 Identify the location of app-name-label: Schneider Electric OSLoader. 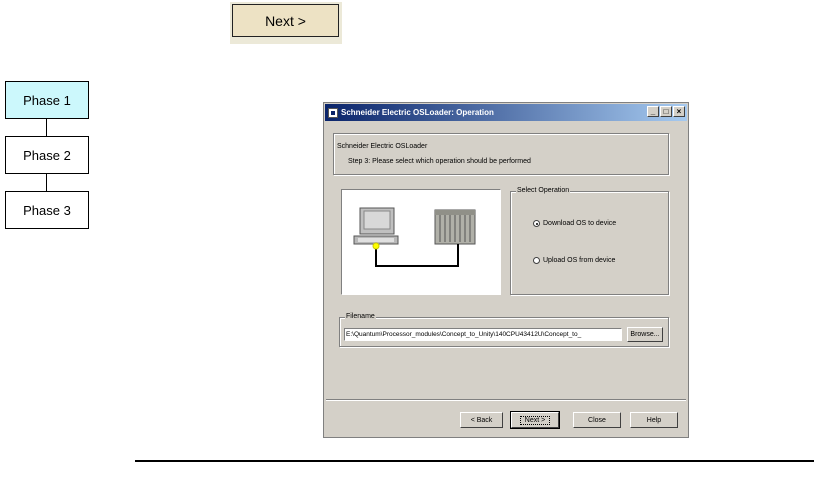
(382, 146).